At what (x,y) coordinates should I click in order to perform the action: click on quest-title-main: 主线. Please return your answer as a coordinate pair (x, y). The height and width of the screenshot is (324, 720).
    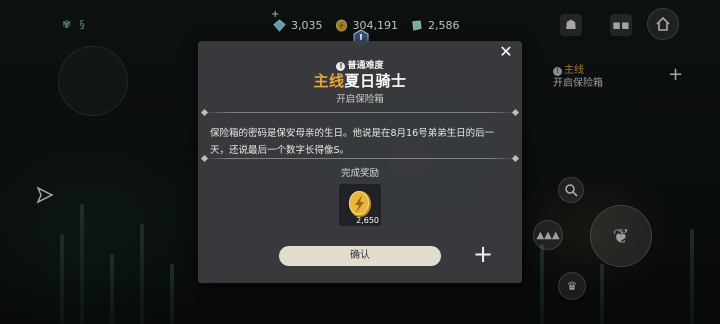
    Looking at the image, I should click on (329, 81).